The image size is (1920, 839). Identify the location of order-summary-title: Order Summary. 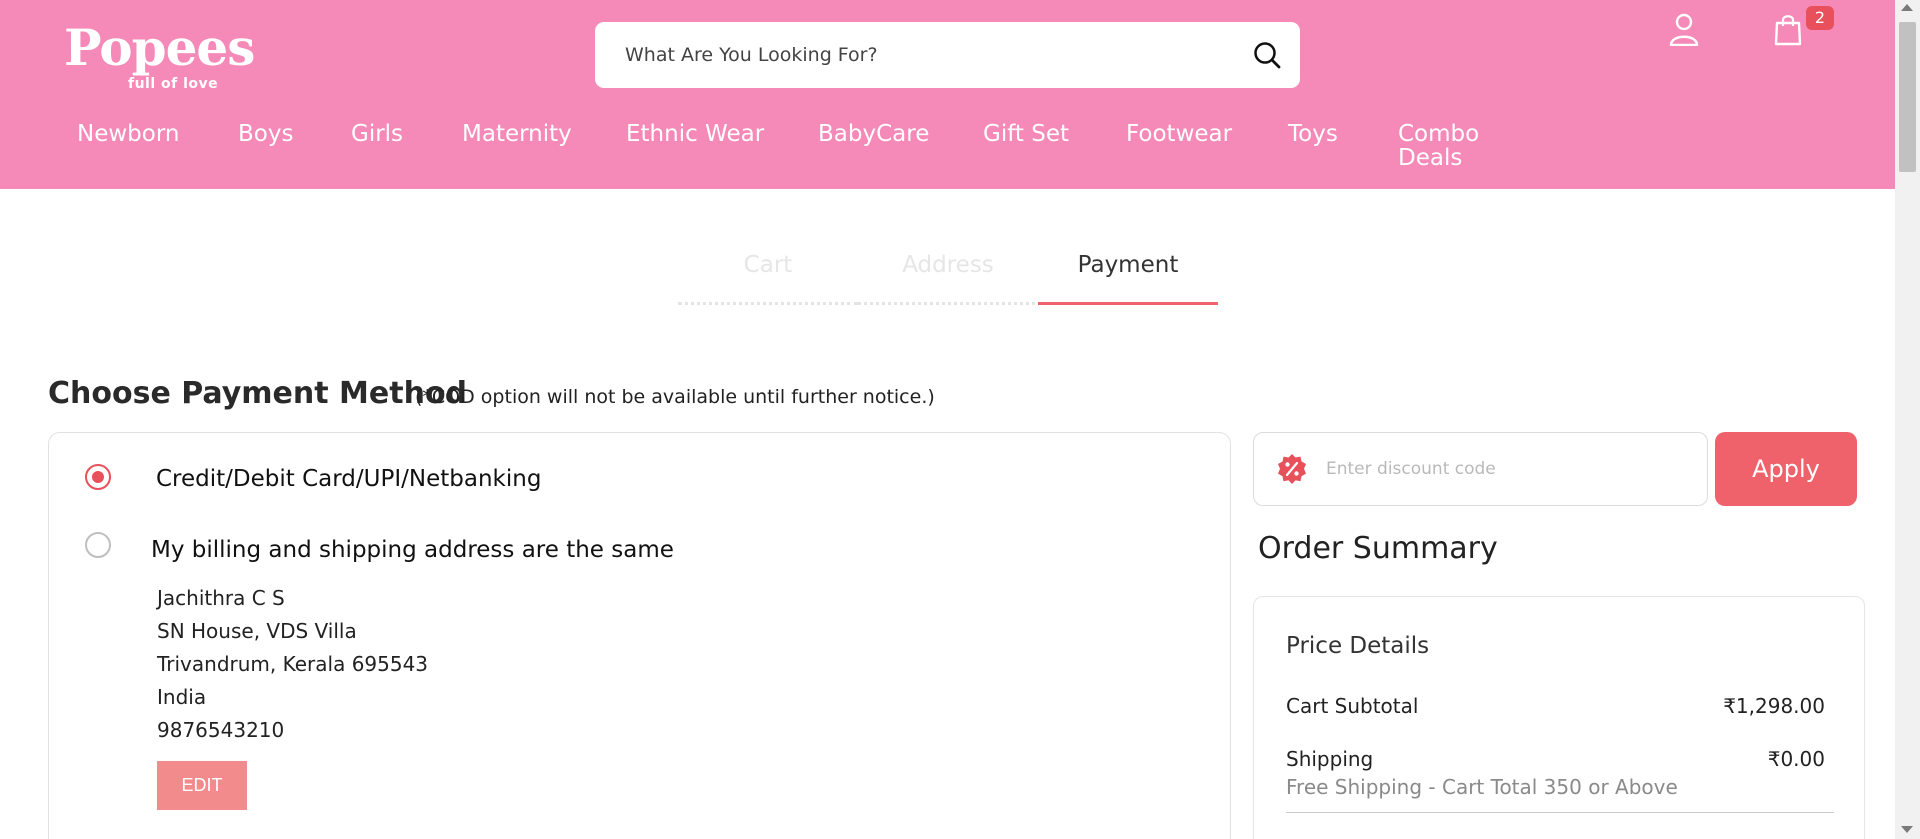
(1378, 548).